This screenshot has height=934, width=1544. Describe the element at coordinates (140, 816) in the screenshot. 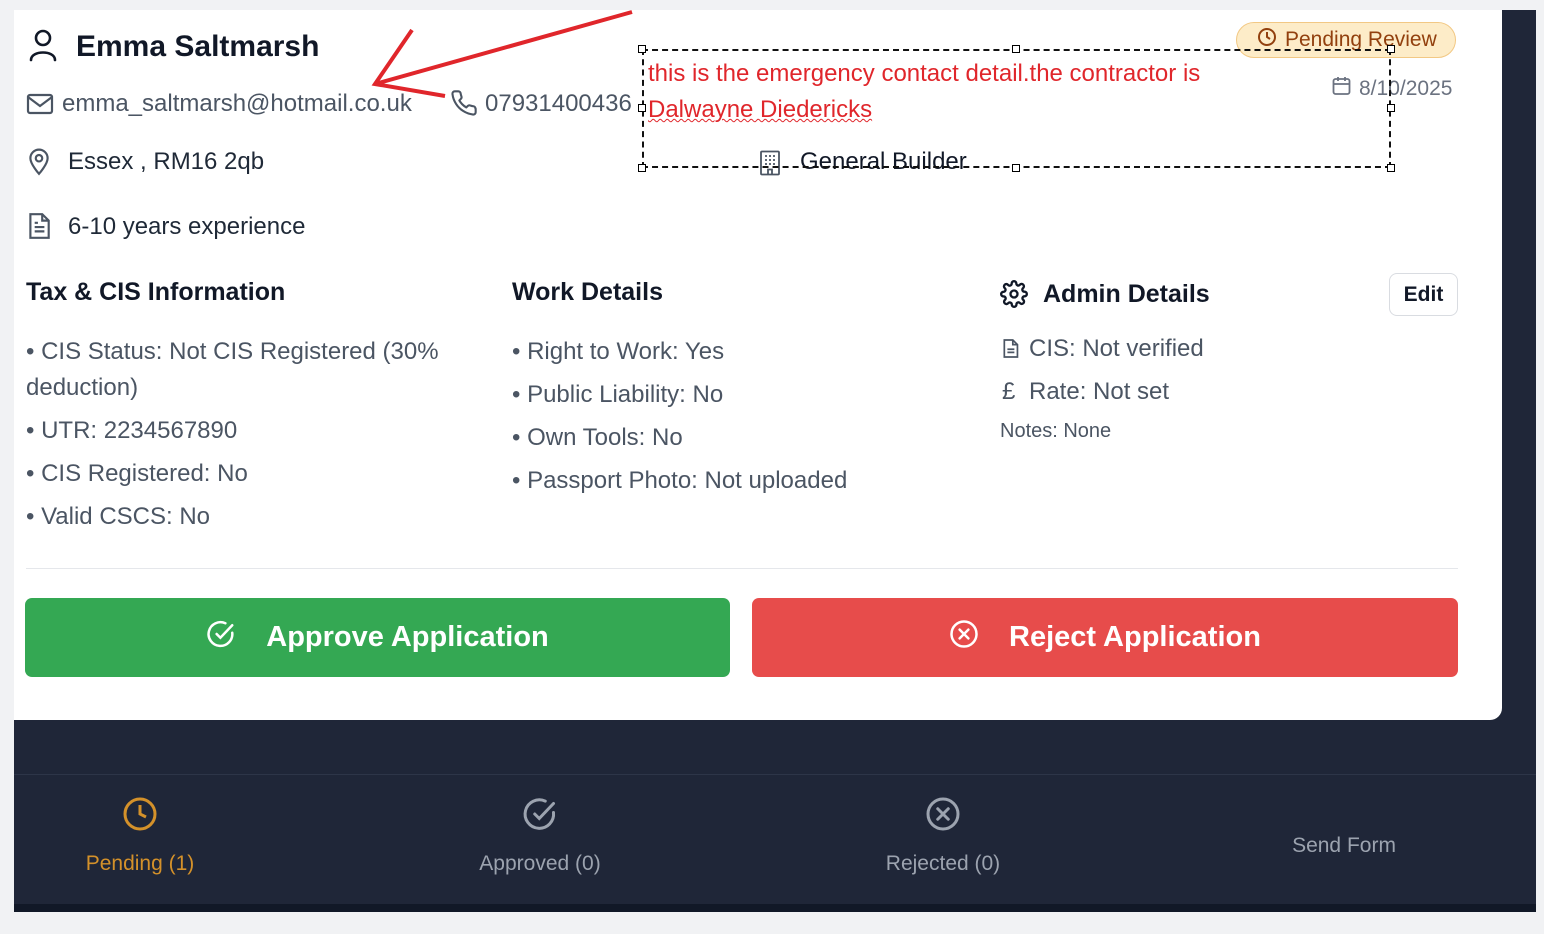

I see `clock-icon` at that location.